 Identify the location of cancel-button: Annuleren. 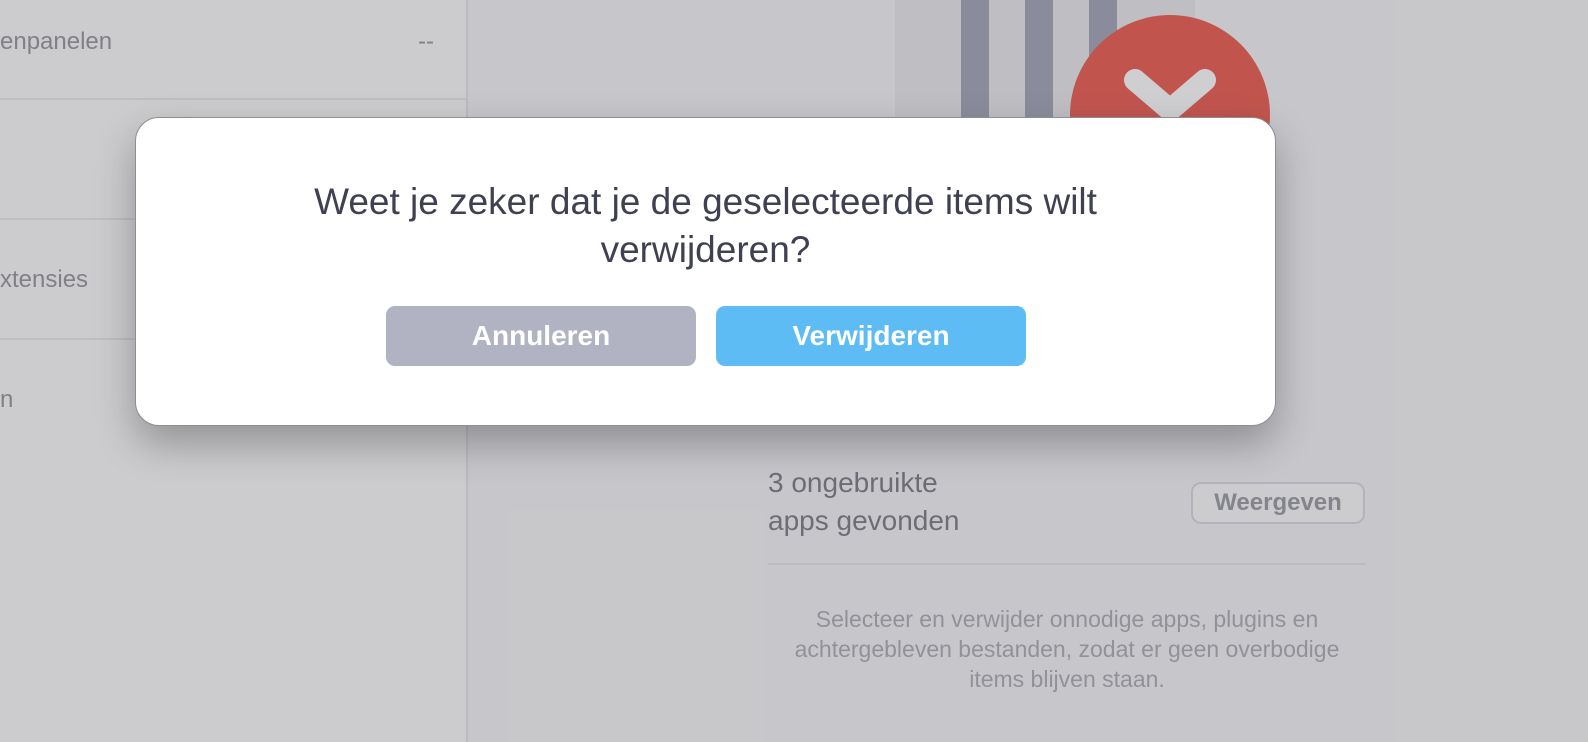
(541, 336).